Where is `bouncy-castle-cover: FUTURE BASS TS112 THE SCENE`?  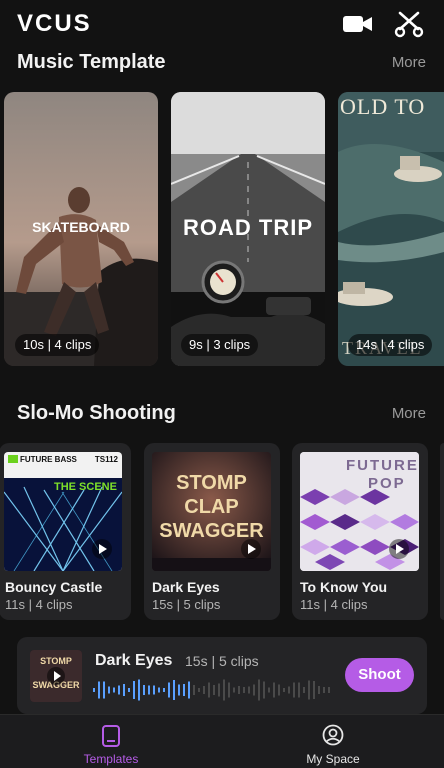 bouncy-castle-cover: FUTURE BASS TS112 THE SCENE is located at coordinates (63, 511).